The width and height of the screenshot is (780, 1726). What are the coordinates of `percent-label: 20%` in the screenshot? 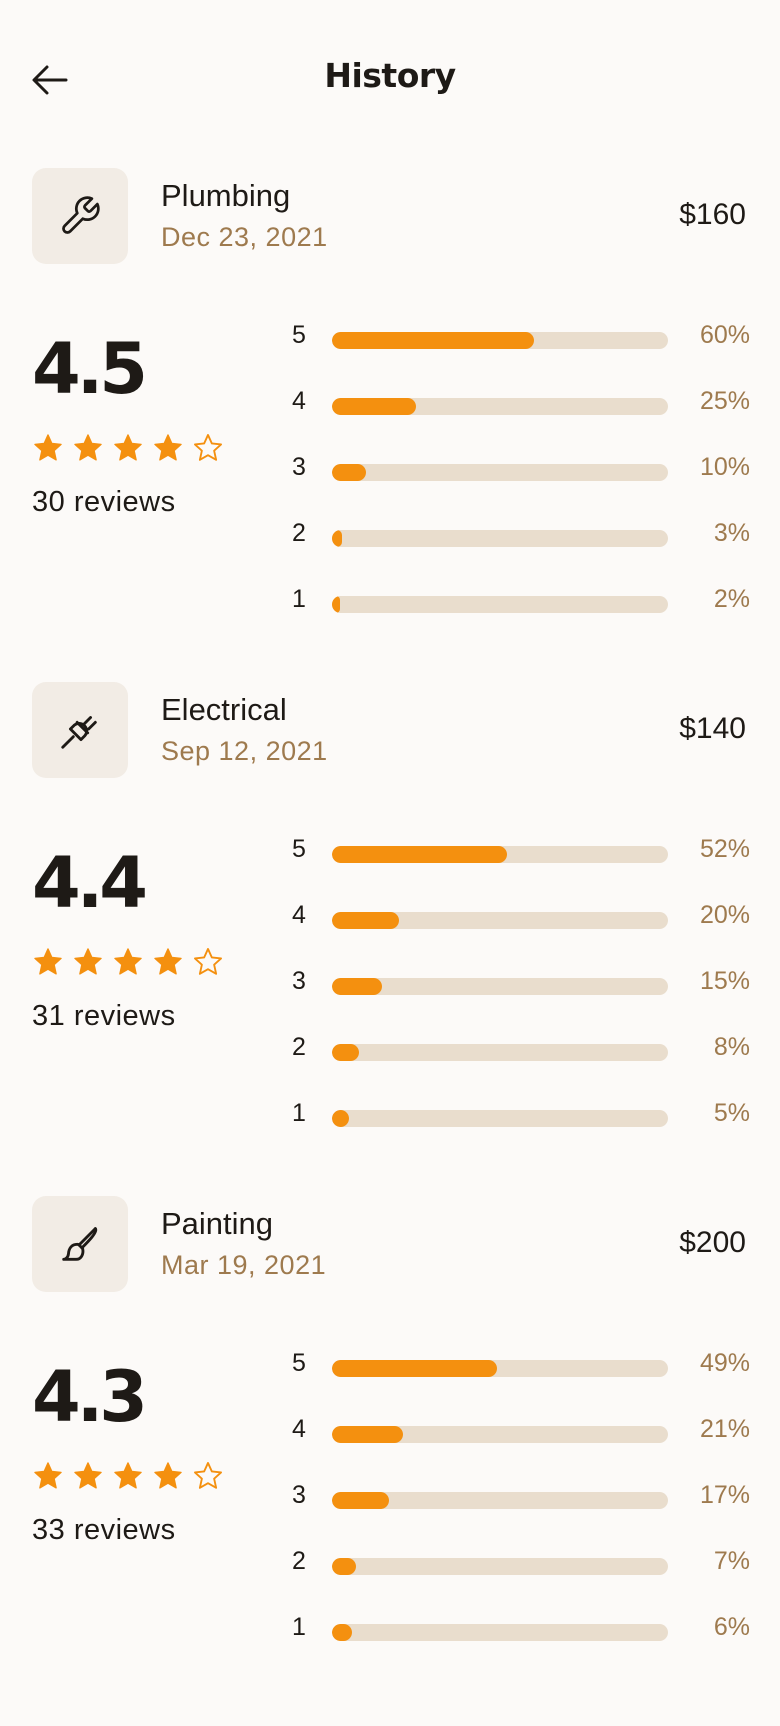 It's located at (724, 915).